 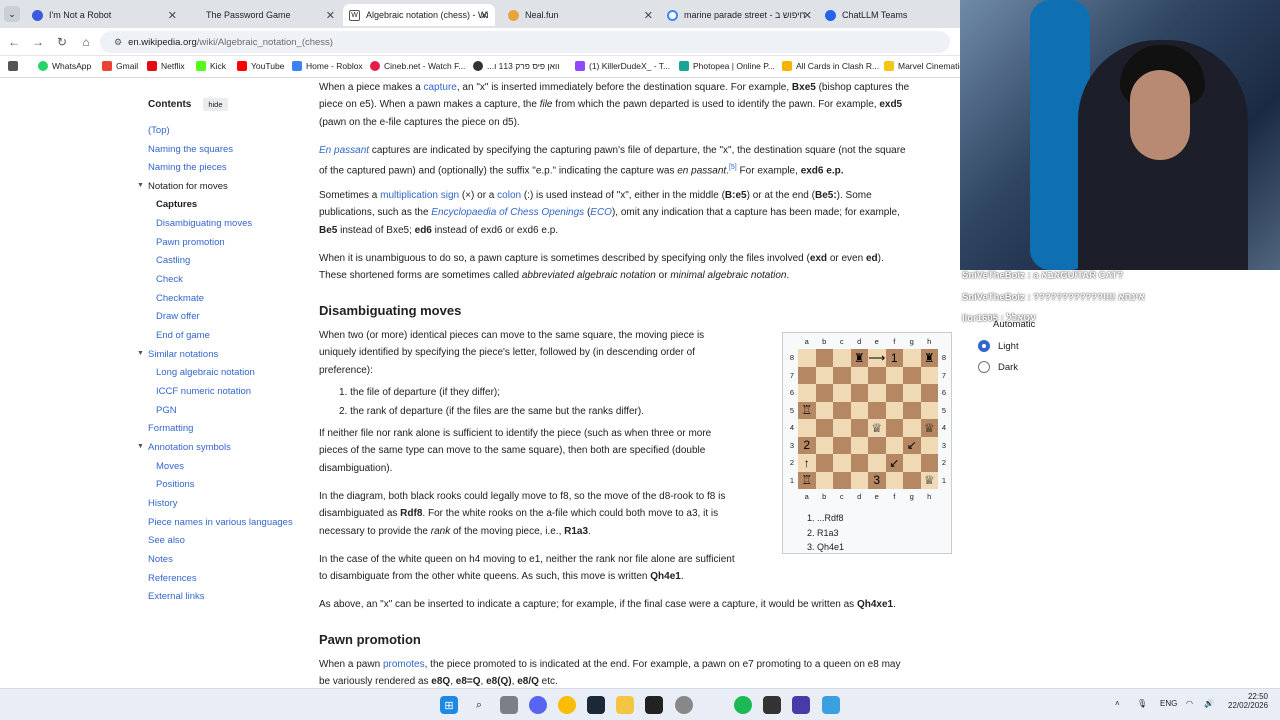 I want to click on tab-algebraic-notation: W Algebraic notation (chess) - Wi ✕, so click(x=419, y=15).